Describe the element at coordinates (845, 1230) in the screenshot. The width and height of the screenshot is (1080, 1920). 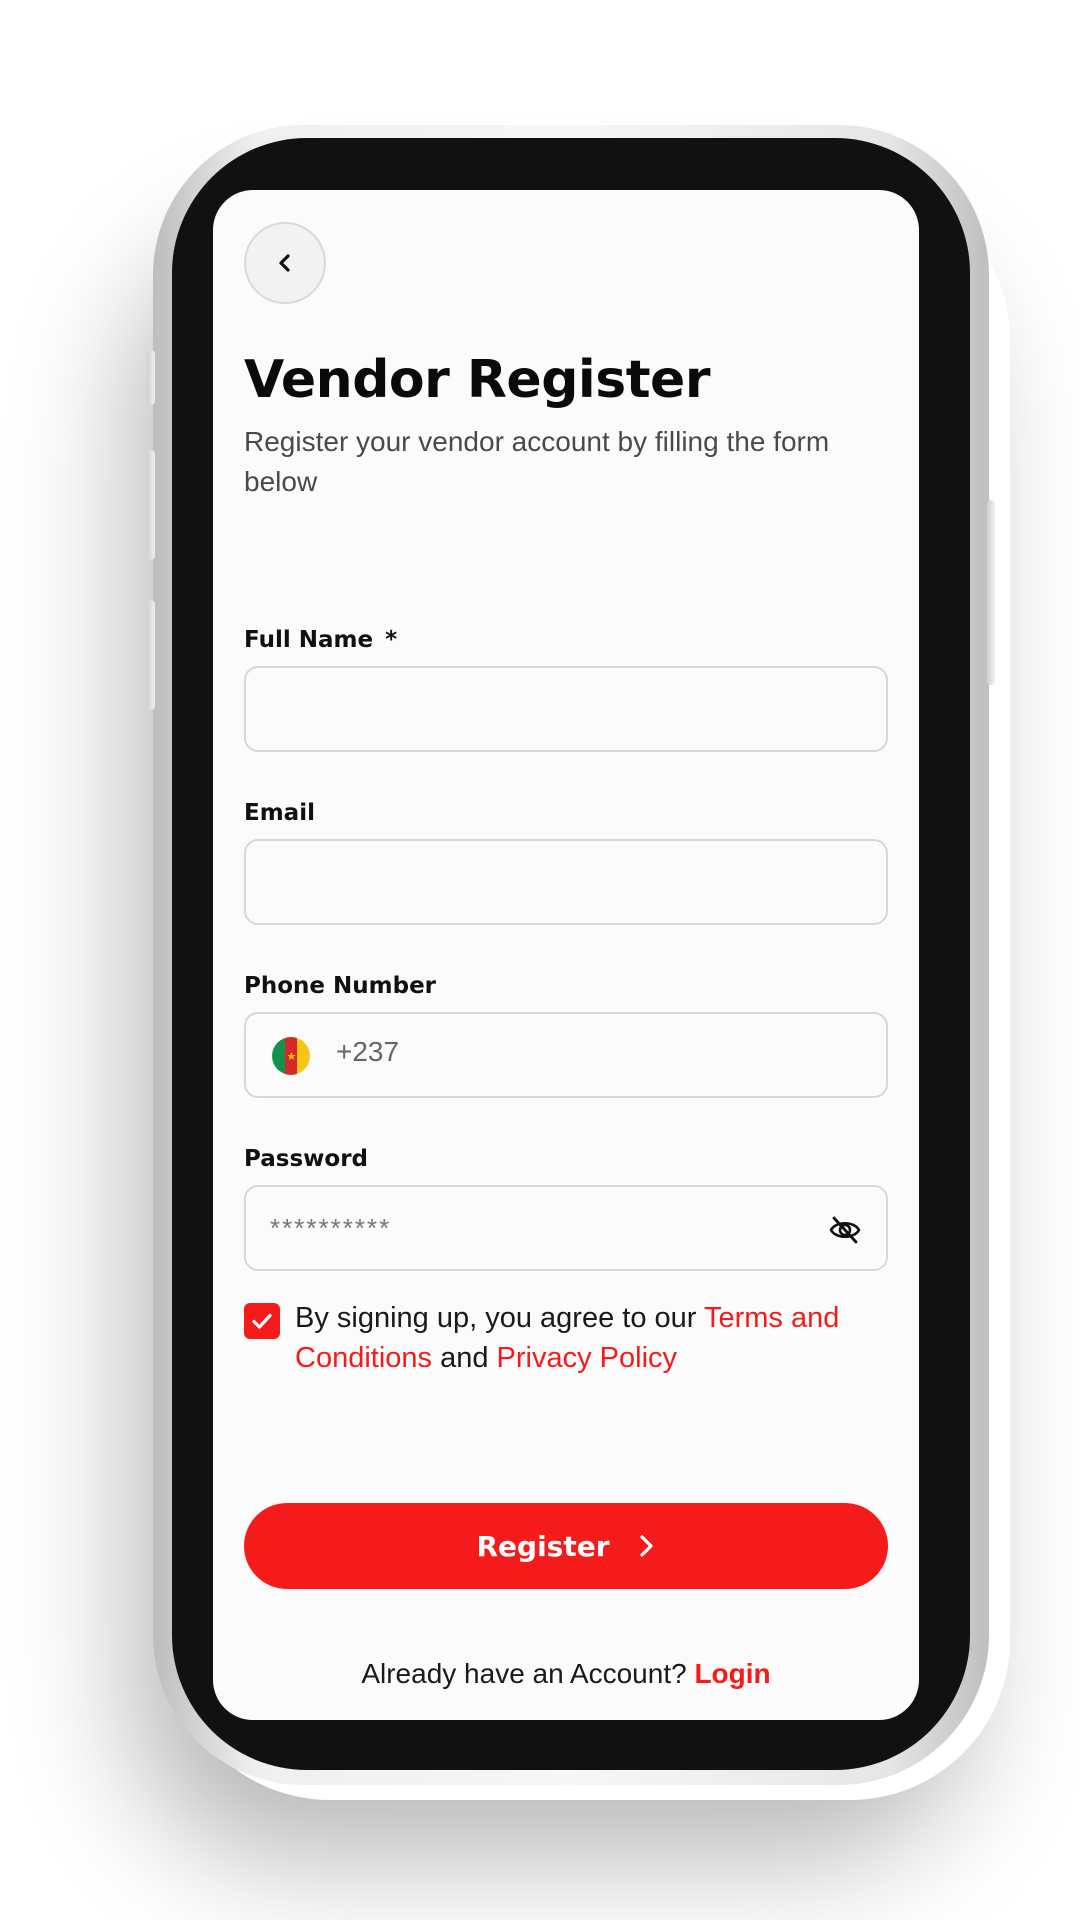
I see `eye-off-icon` at that location.